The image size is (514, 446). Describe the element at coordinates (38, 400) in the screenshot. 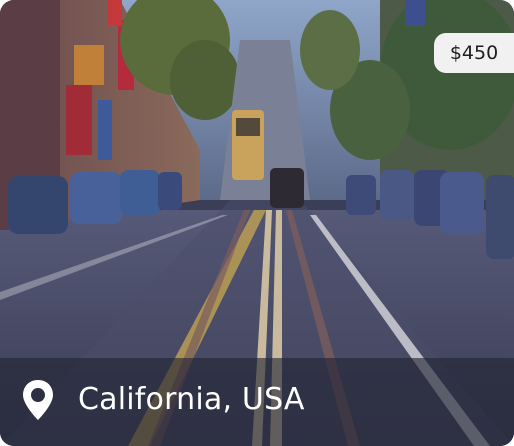

I see `map-pin-icon` at that location.